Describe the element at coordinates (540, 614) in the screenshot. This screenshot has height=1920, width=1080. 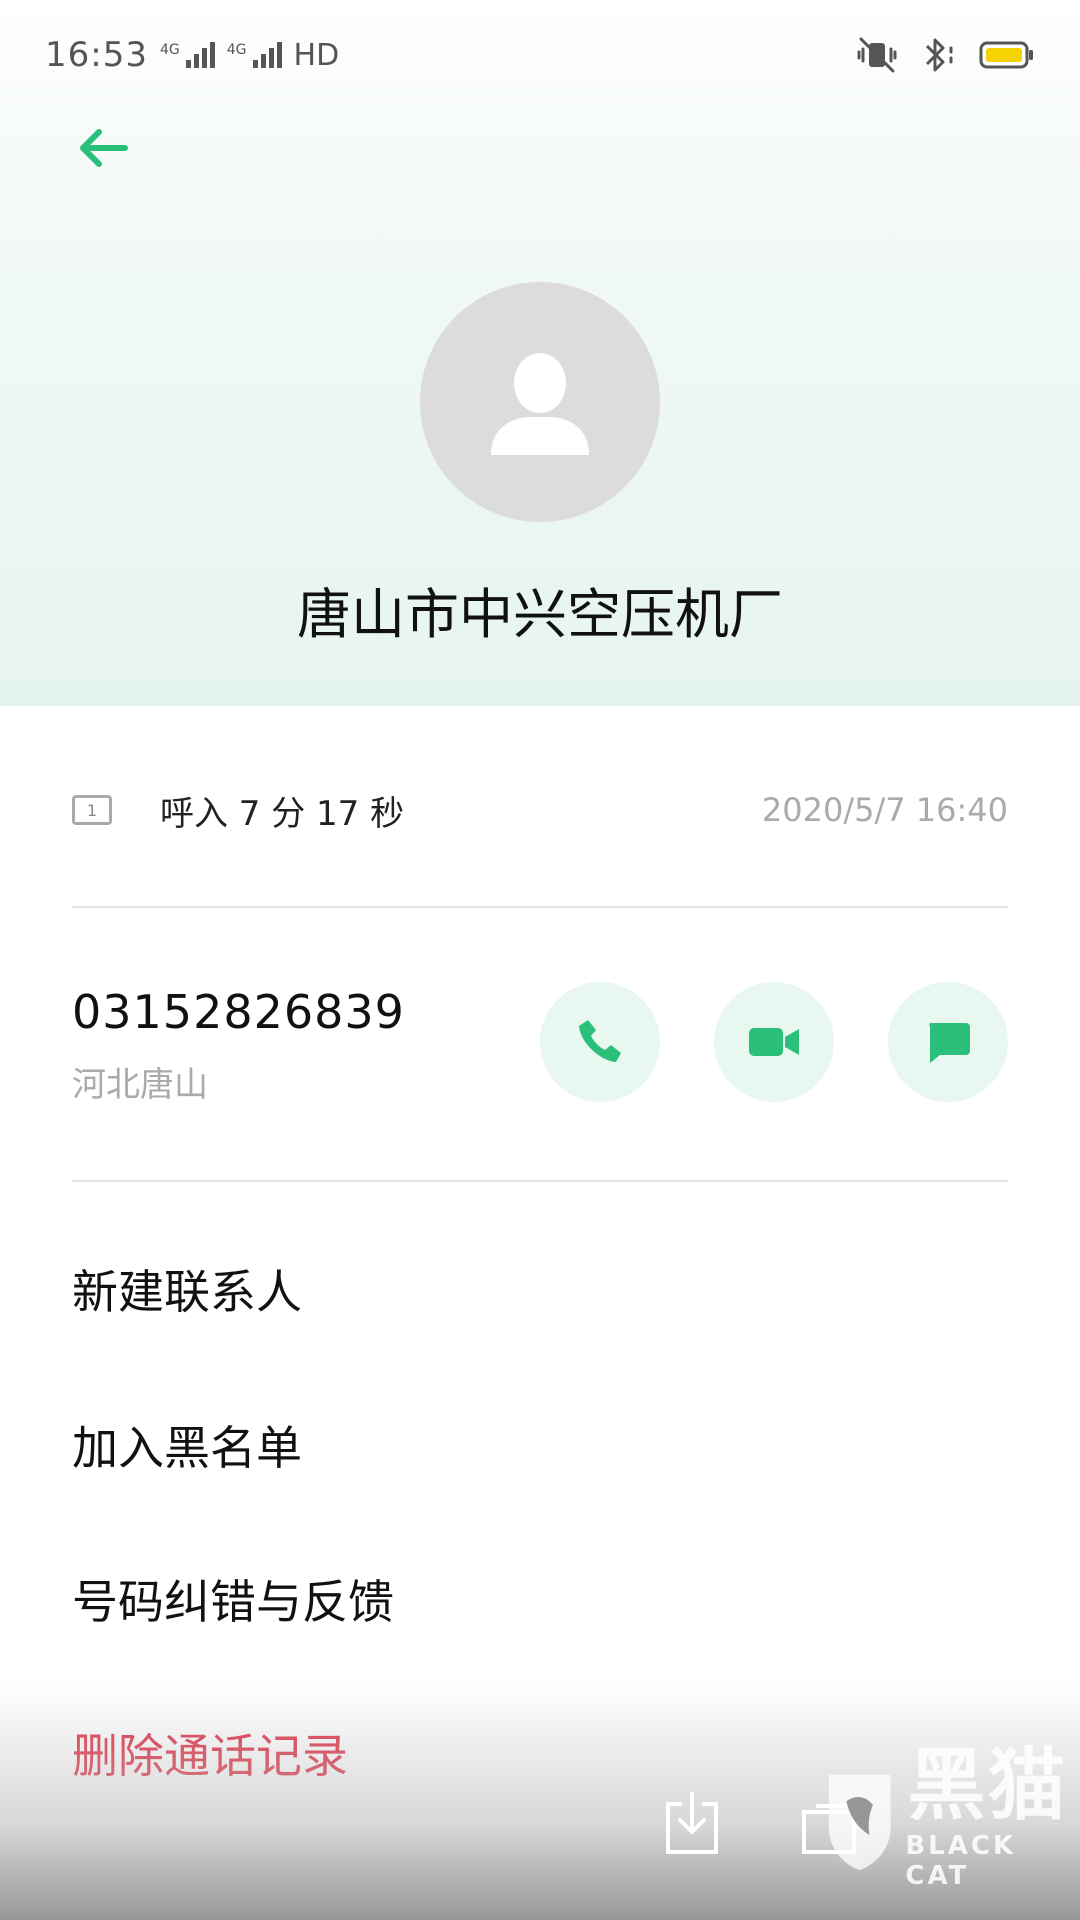
I see `contact-name: 唐山市中兴空压机厂` at that location.